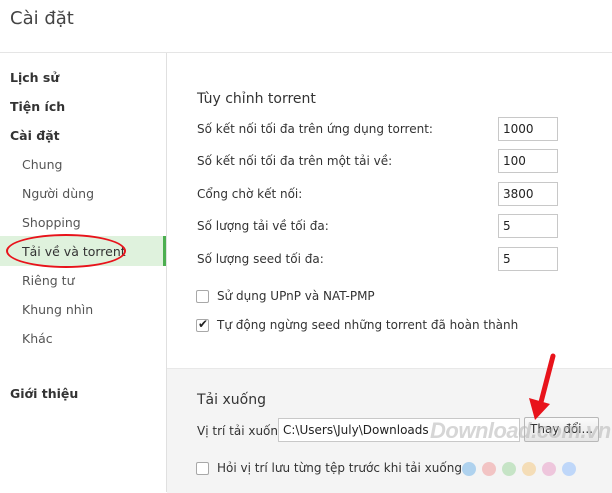 This screenshot has width=612, height=493. I want to click on upnp-checkbox-label: Sử dụng UPnP và NAT-PMP, so click(296, 296).